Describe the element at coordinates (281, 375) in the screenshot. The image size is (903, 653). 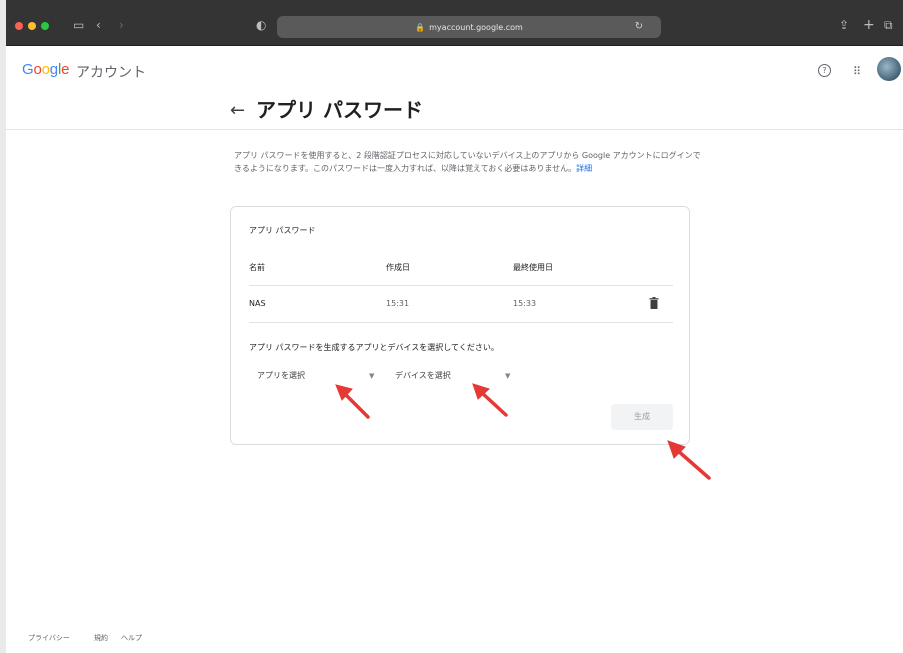
I see `app-select-value: アプリを選択` at that location.